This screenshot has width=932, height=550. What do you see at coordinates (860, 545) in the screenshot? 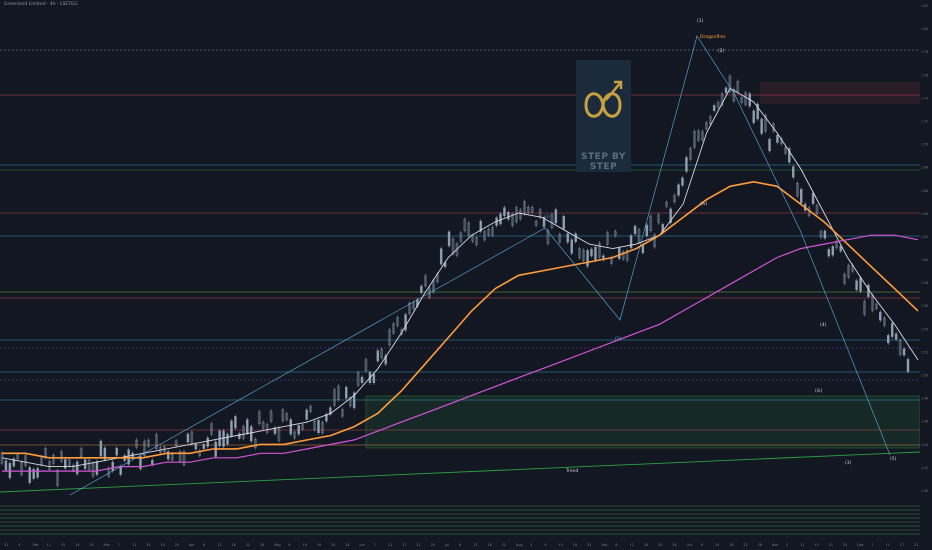
I see `x-tick-label: Dec` at bounding box center [860, 545].